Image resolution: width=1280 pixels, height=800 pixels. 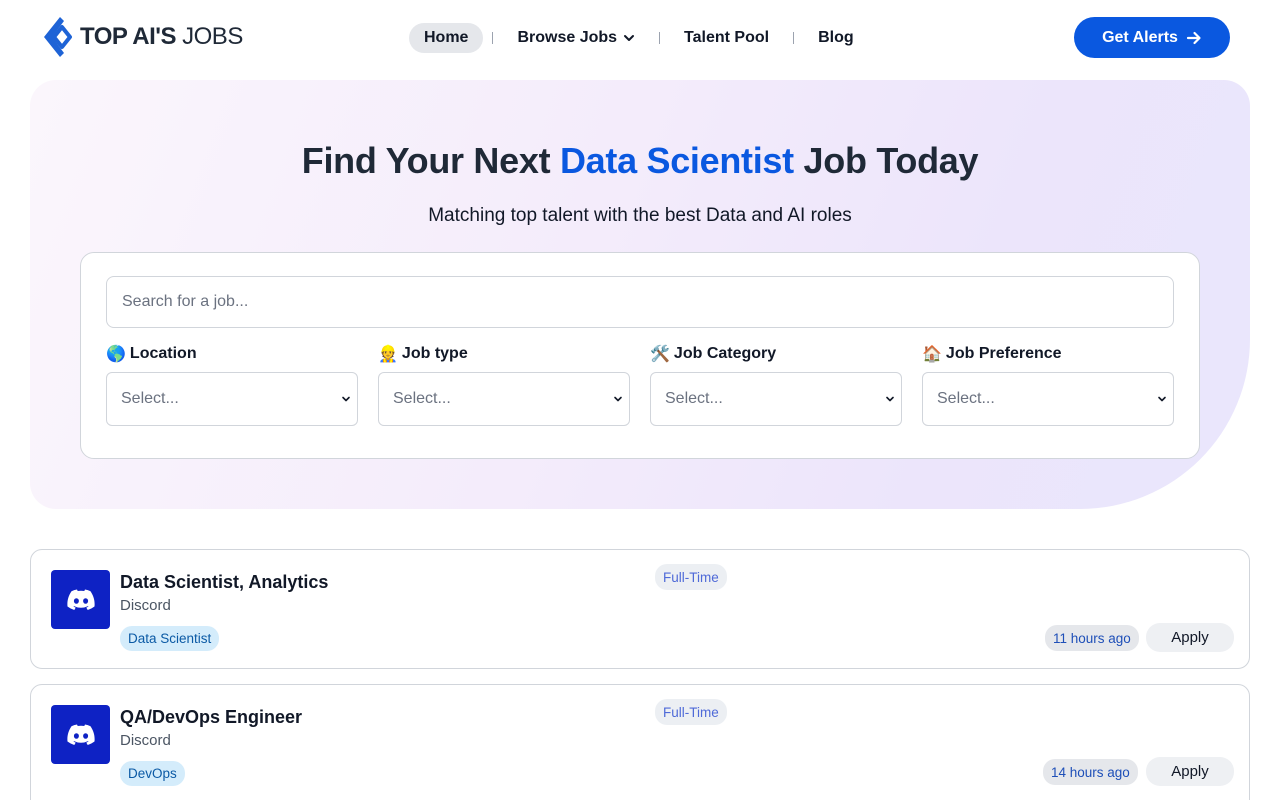 I want to click on job-title: Data Scientist, Analytics, so click(x=224, y=582).